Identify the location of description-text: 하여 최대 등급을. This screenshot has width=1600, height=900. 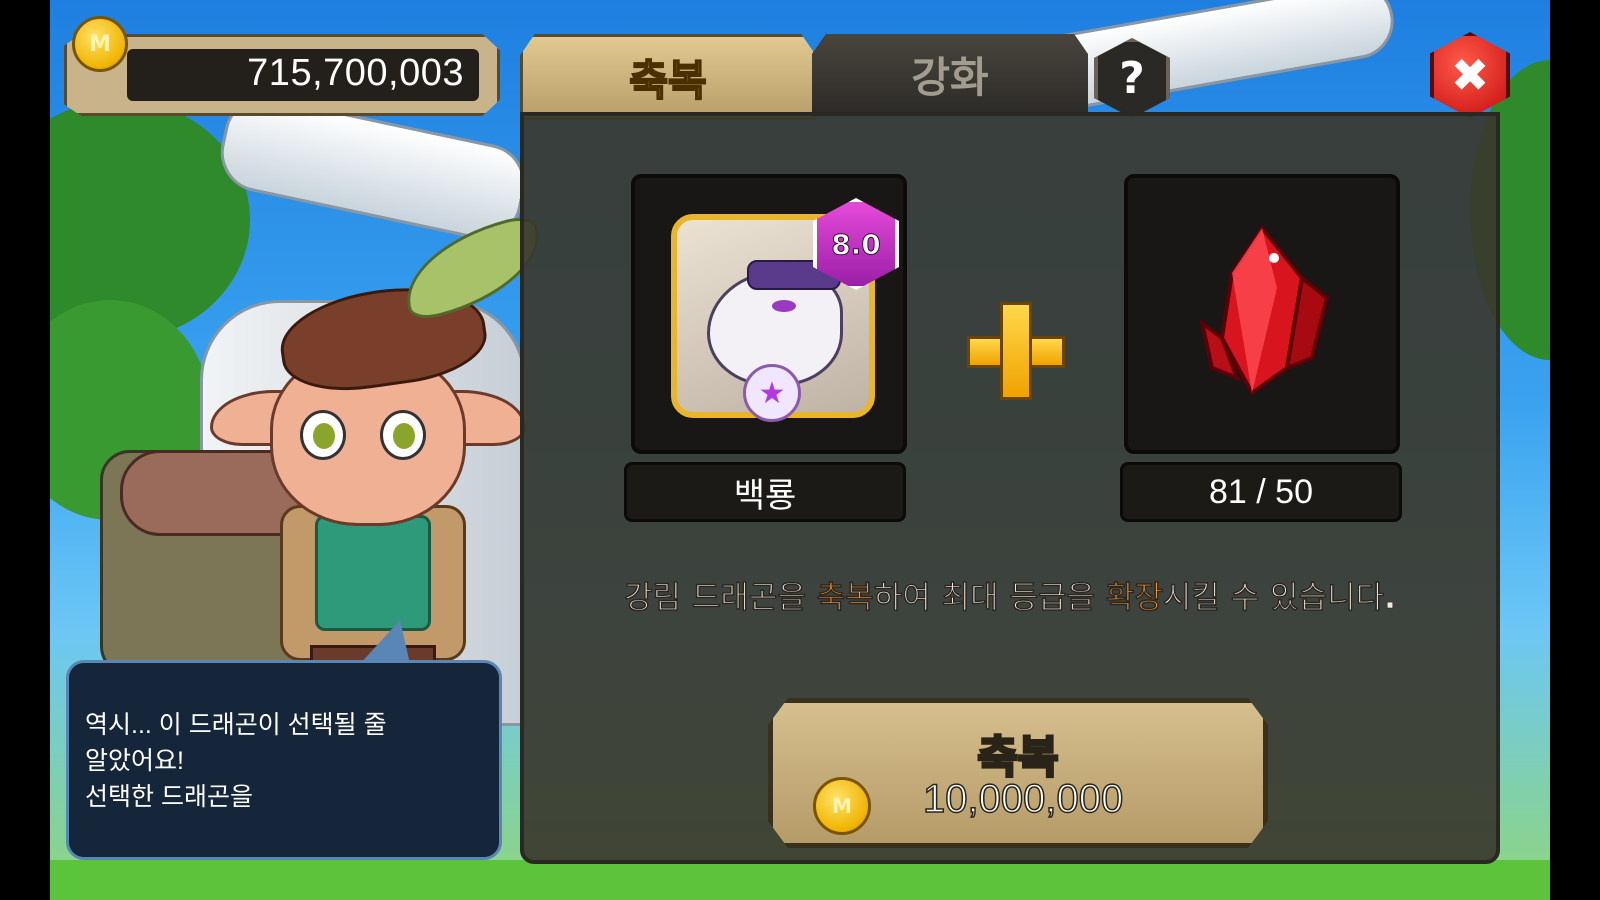
(989, 598).